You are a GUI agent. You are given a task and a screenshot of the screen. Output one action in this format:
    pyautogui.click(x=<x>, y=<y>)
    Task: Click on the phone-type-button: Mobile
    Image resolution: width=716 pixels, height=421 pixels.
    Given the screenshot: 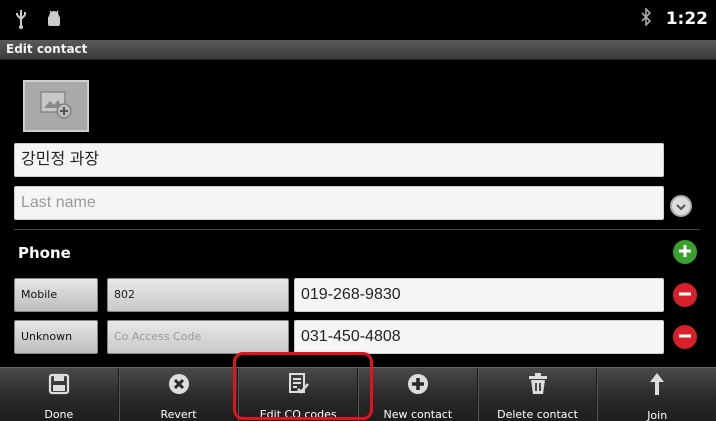 What is the action you would take?
    pyautogui.click(x=56, y=295)
    